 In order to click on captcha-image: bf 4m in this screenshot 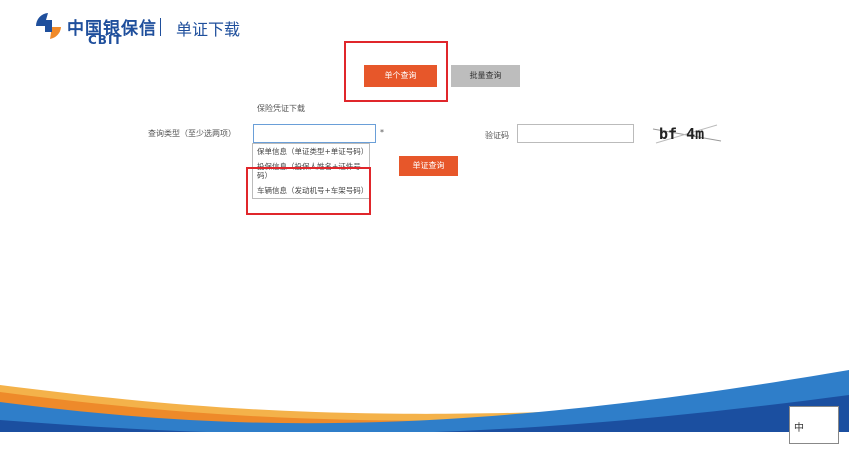, I will do `click(687, 134)`.